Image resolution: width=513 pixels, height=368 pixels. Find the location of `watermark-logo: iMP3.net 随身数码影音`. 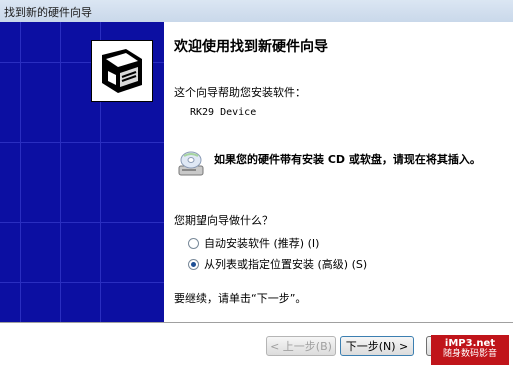

watermark-logo: iMP3.net 随身数码影音 is located at coordinates (470, 350).